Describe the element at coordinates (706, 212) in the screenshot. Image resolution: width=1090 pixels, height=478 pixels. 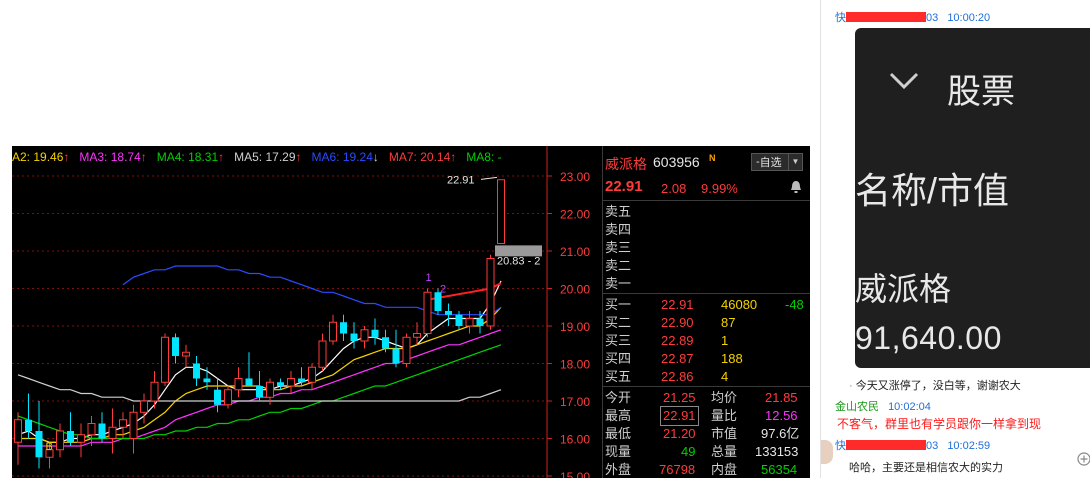
I see `ask-row: 卖五` at that location.